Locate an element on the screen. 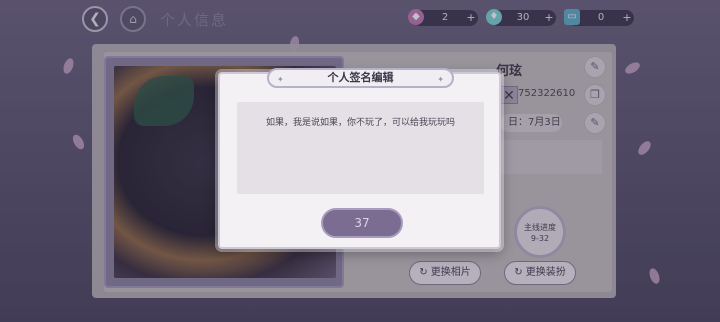 Image resolution: width=720 pixels, height=322 pixels. dialog-header: ✦ 个人签名编辑 ✦ is located at coordinates (360, 78).